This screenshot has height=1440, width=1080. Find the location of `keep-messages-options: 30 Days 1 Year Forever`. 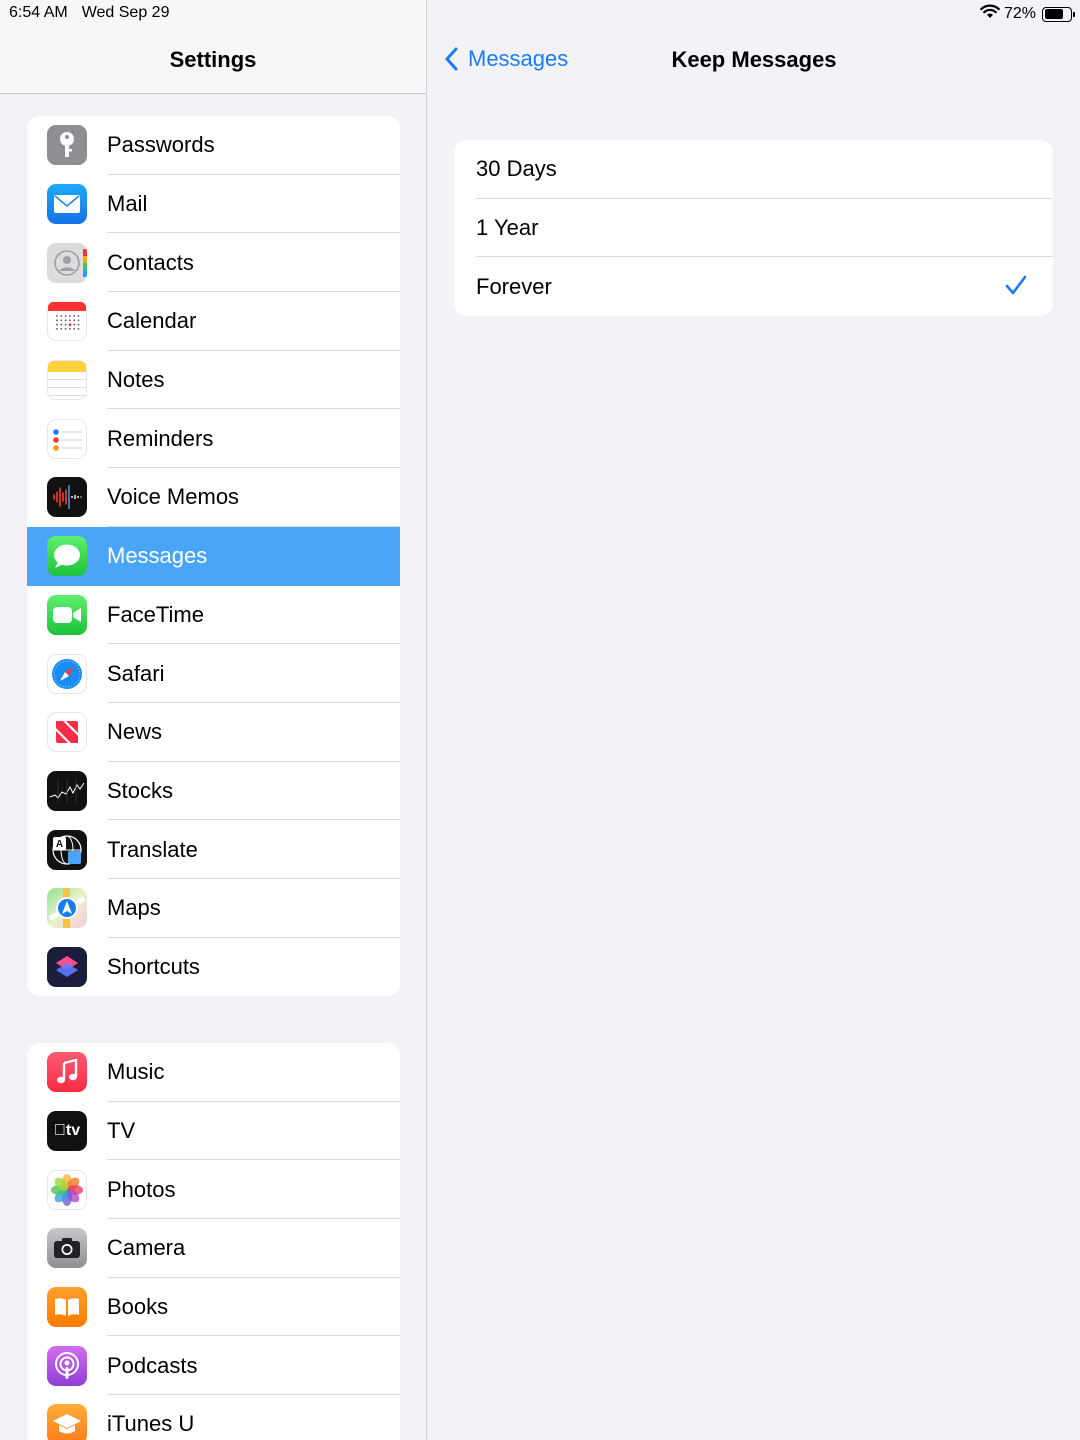

keep-messages-options: 30 Days 1 Year Forever is located at coordinates (753, 228).